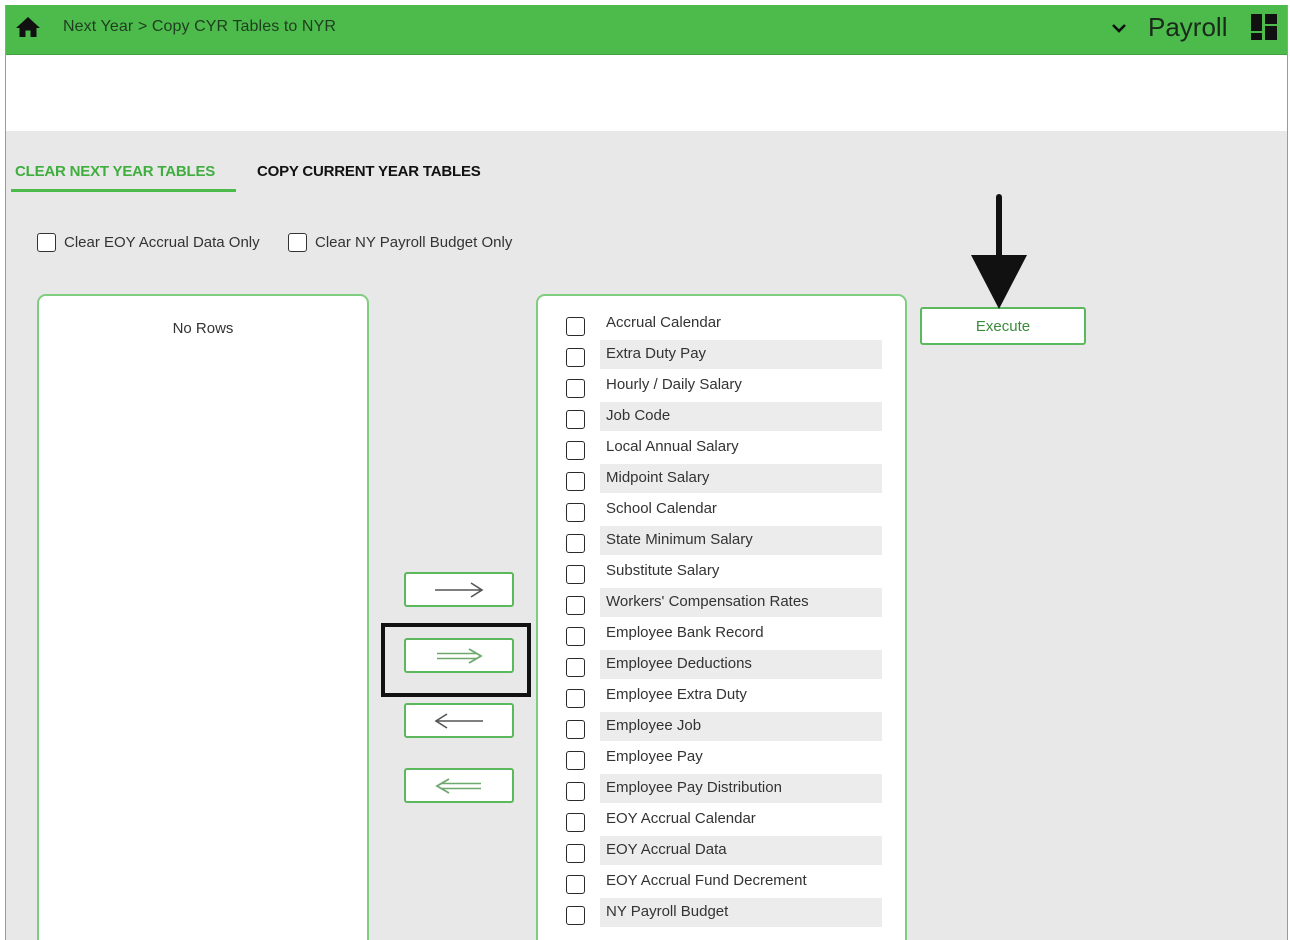  I want to click on list-item-cell: EOY Accrual Calendar, so click(741, 819).